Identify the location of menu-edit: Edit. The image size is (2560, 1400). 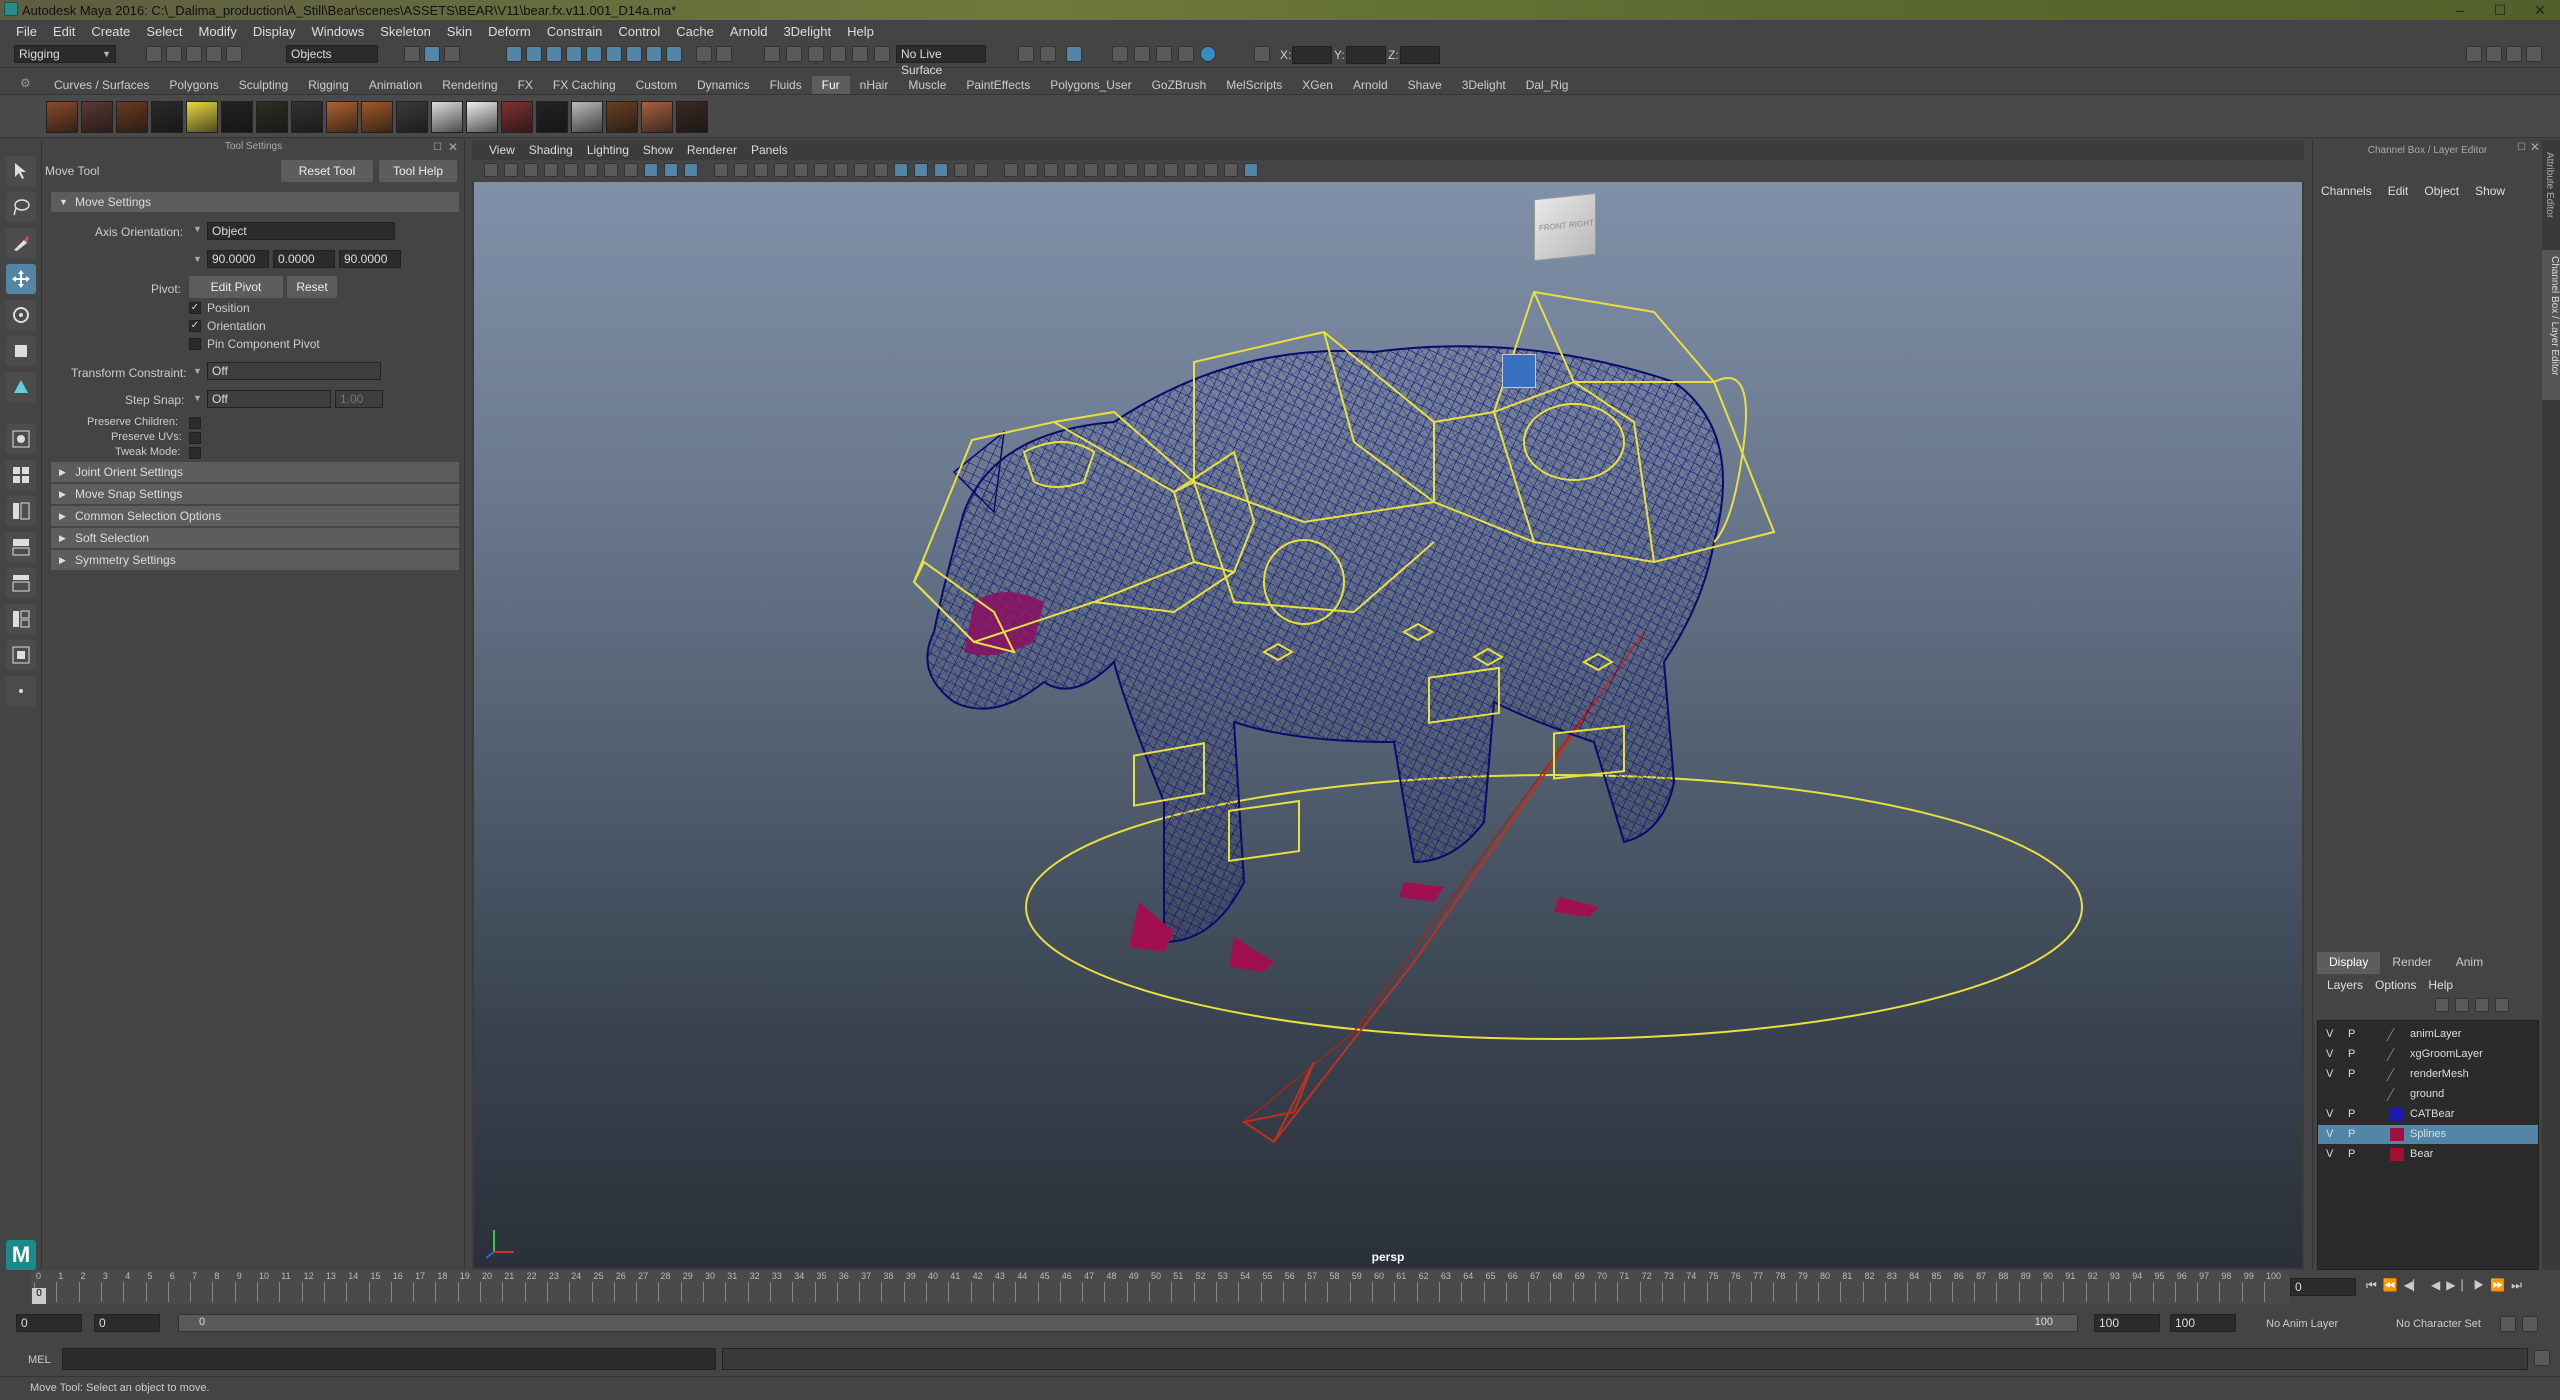
(64, 31).